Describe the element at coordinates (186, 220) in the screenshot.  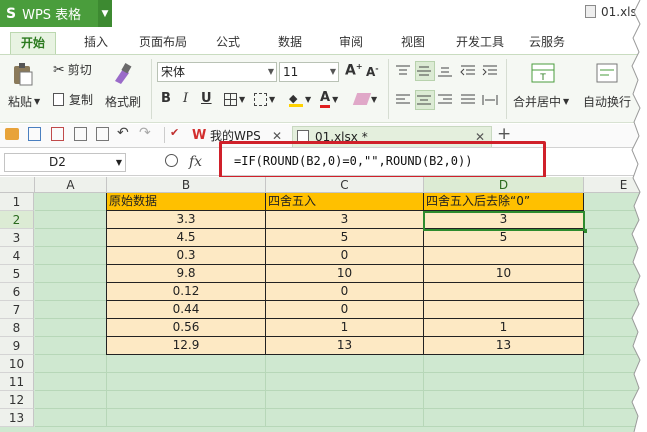
I see `data-cell: 3.3` at that location.